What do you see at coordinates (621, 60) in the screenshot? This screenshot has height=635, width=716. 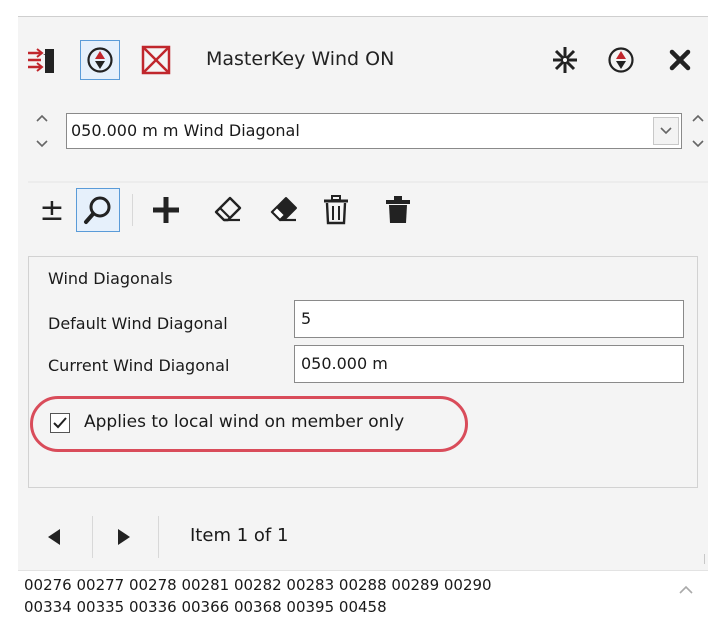 I see `target-icon` at bounding box center [621, 60].